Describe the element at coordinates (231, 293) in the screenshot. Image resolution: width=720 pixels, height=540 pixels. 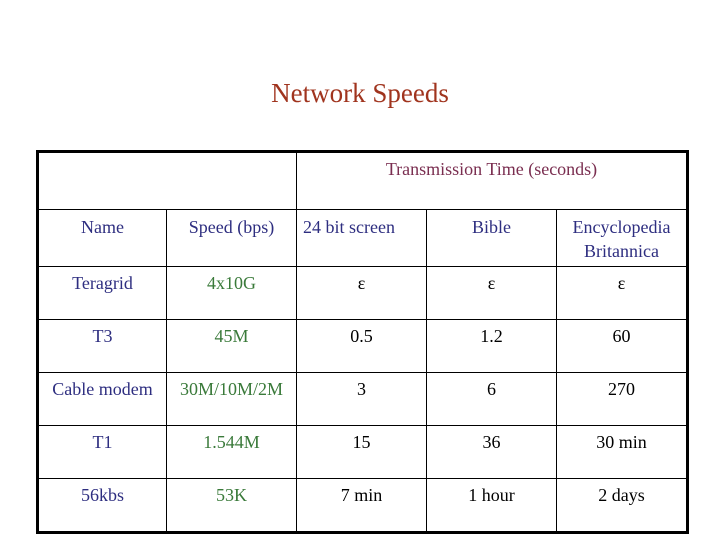
I see `speed-cell: 4x10G` at that location.